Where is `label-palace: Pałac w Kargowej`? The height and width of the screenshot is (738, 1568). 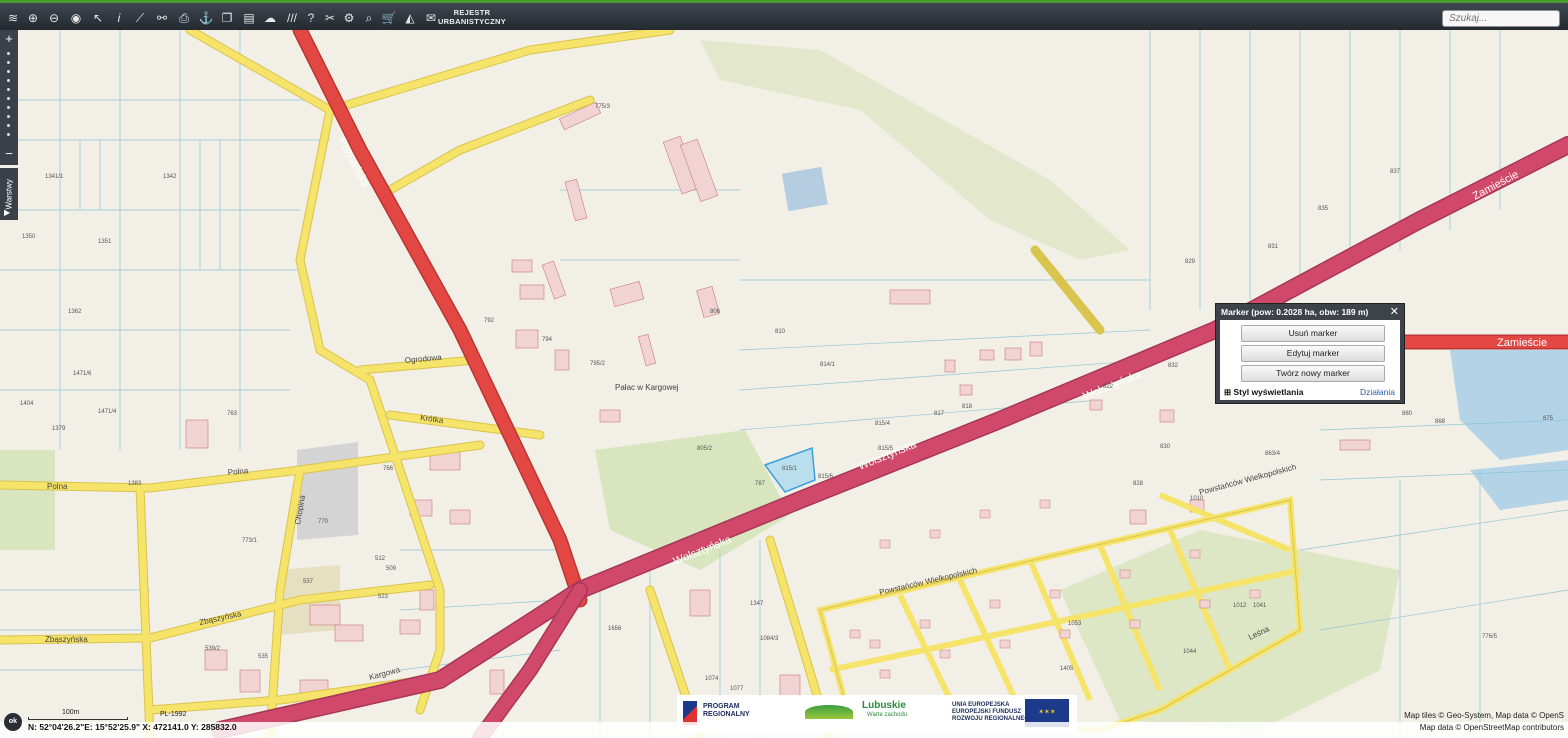
label-palace: Pałac w Kargowej is located at coordinates (647, 387).